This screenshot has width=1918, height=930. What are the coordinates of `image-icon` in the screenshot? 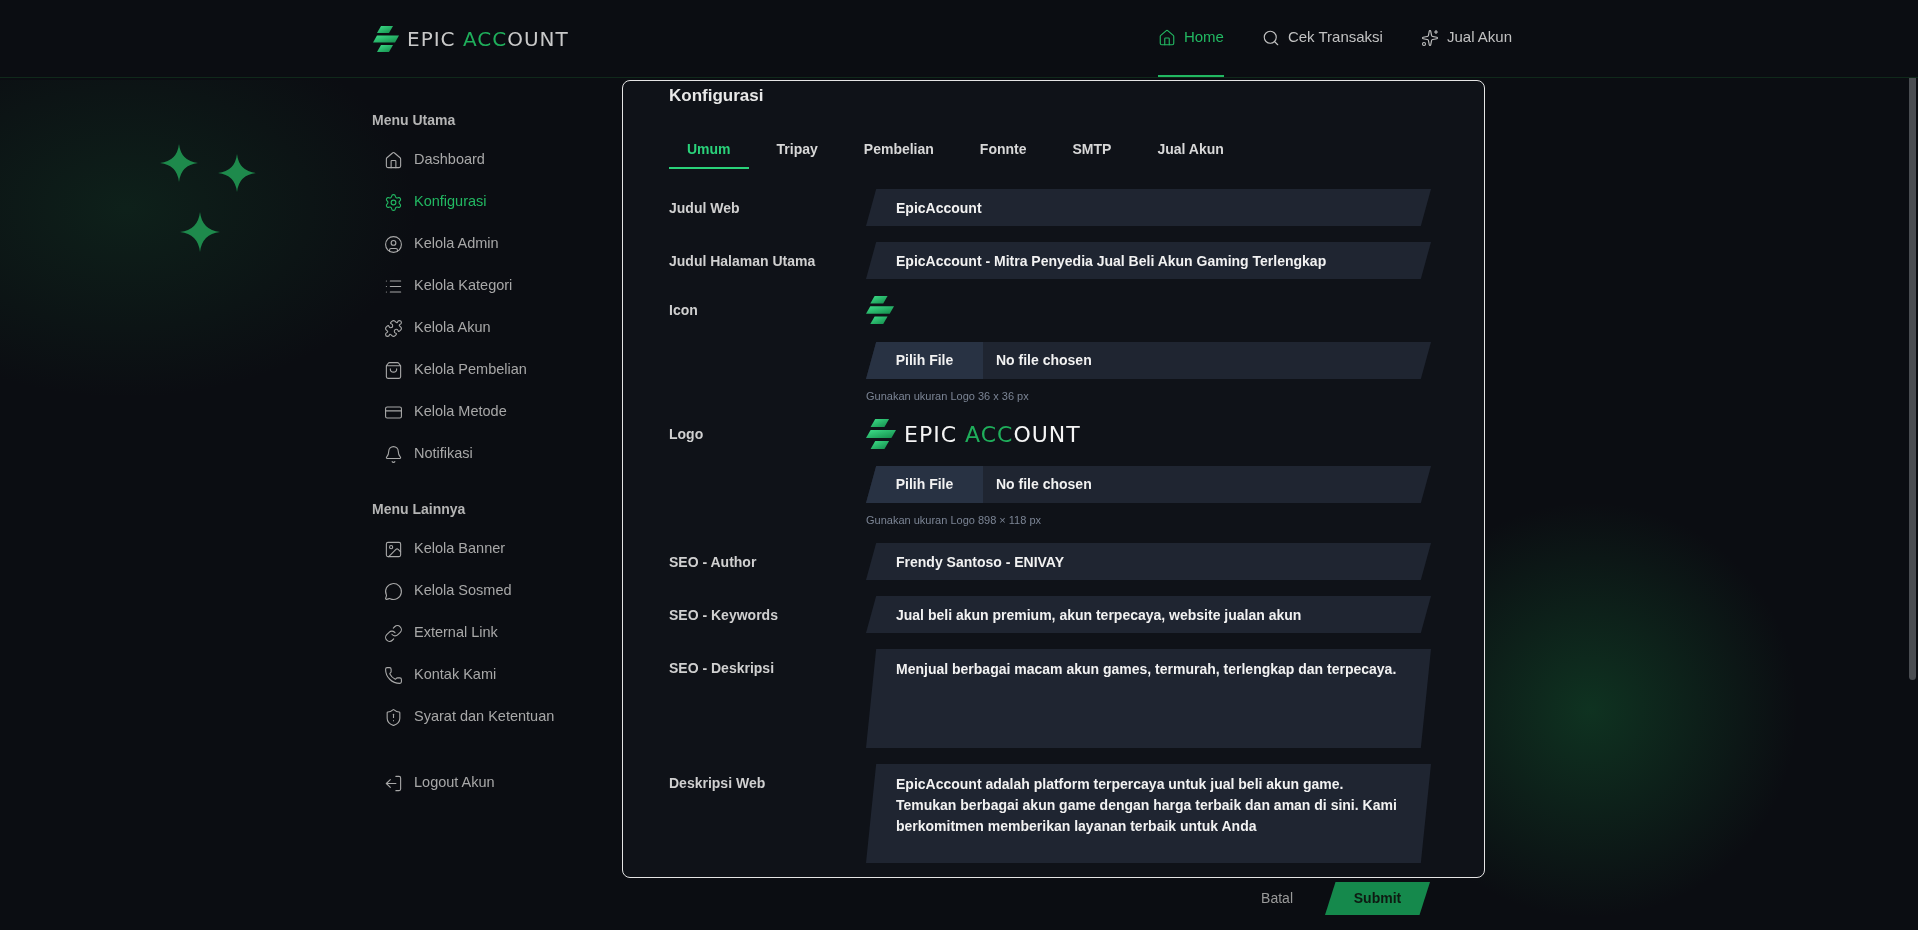 It's located at (393, 549).